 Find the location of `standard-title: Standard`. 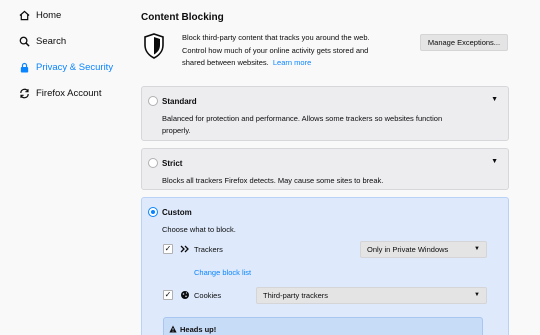

standard-title: Standard is located at coordinates (179, 101).